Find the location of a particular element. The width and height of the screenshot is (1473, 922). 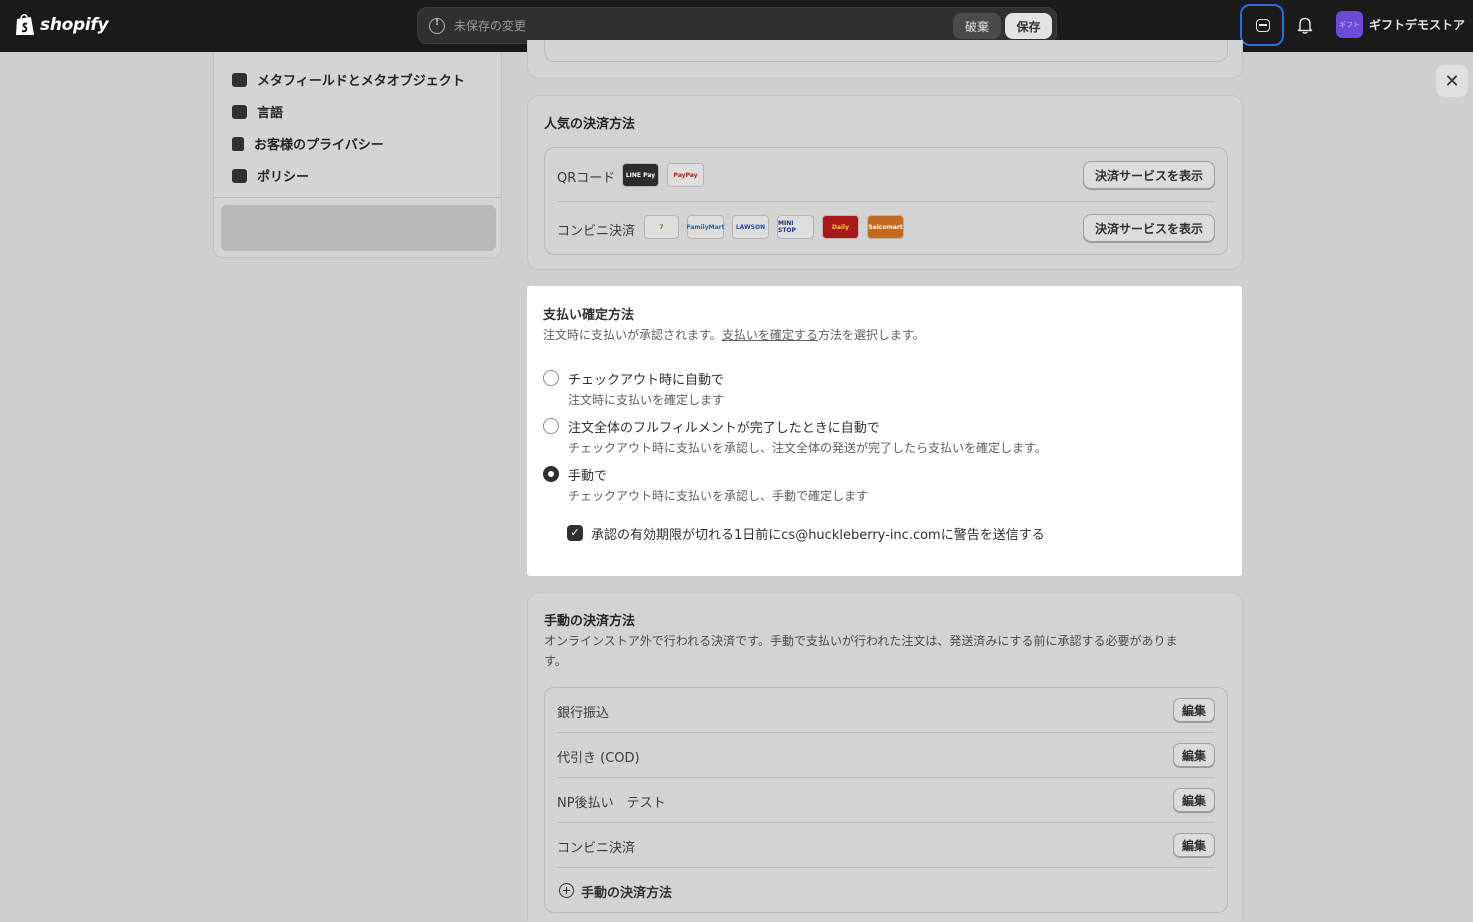

lock-icon is located at coordinates (238, 143).